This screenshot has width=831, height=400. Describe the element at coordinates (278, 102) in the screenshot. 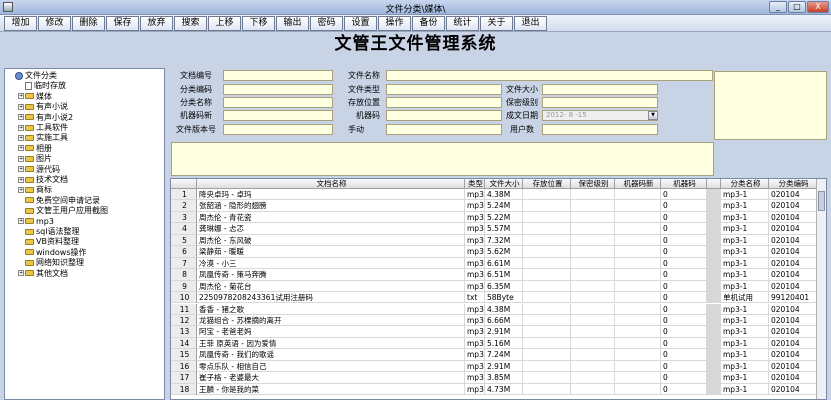

I see `category-name-input` at that location.